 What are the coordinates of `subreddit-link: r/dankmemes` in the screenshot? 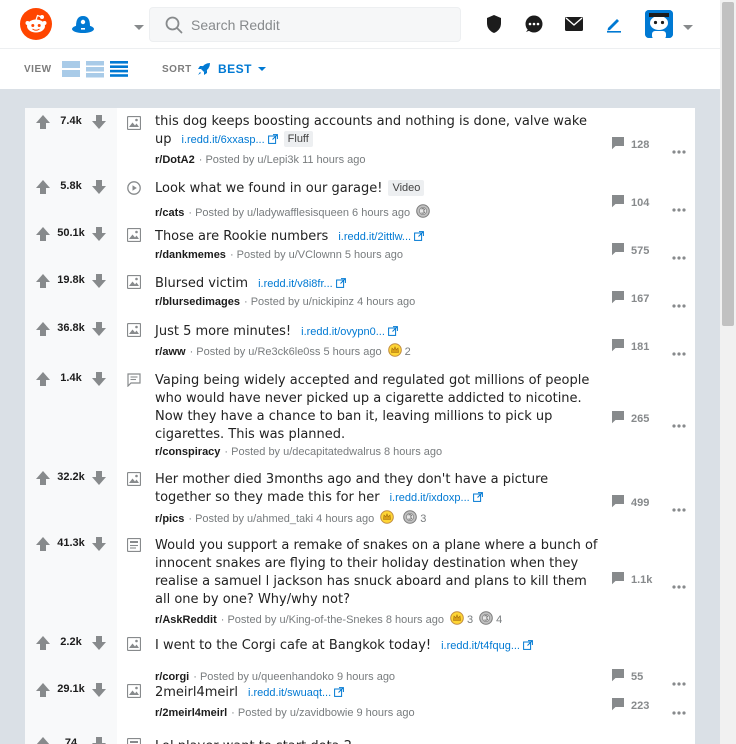 It's located at (190, 255).